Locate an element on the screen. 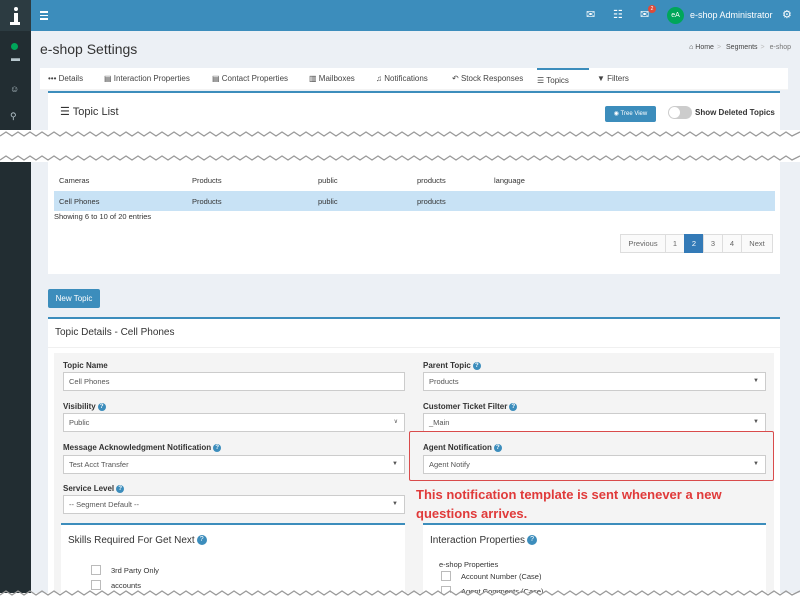 The width and height of the screenshot is (800, 598). cell-skills: language is located at coordinates (509, 180).